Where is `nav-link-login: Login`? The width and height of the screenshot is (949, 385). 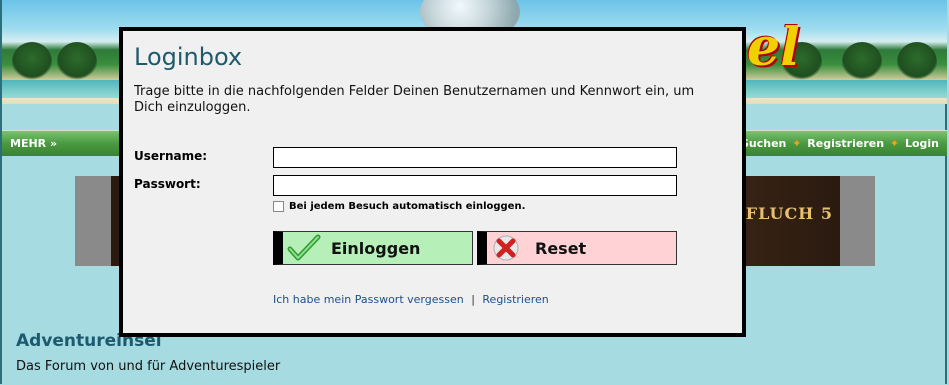 nav-link-login: Login is located at coordinates (922, 143).